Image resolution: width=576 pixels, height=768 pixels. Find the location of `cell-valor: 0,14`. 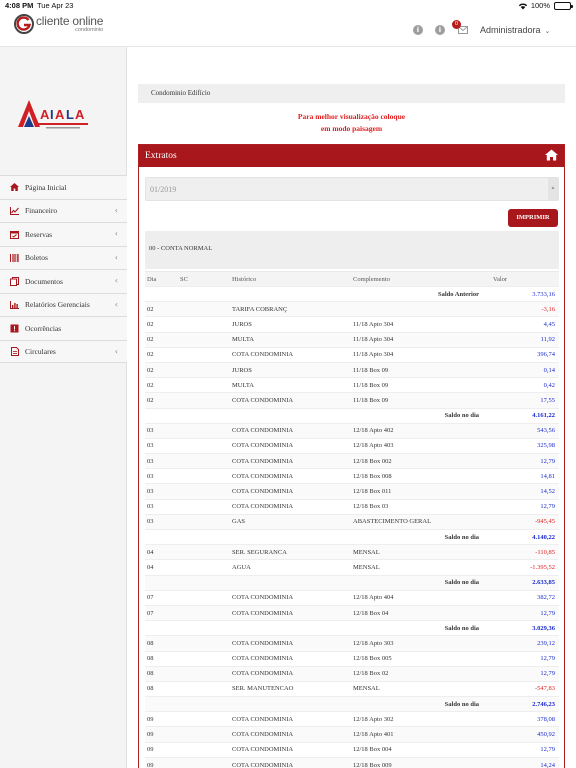

cell-valor: 0,14 is located at coordinates (526, 369).